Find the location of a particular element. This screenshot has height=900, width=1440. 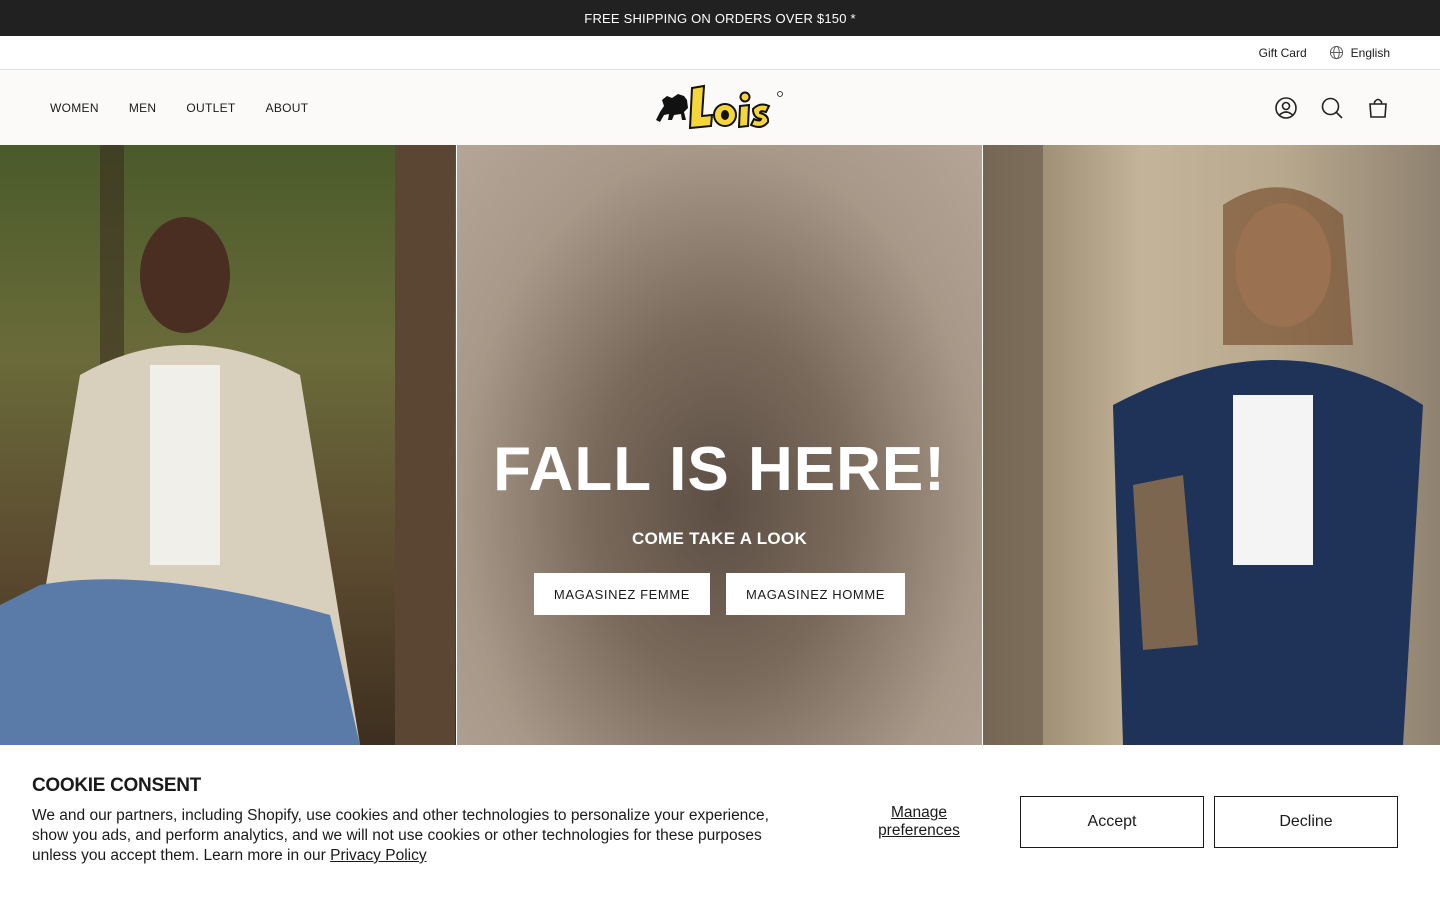

shop-women-button: MAGASINEZ FEMME is located at coordinates (622, 594).